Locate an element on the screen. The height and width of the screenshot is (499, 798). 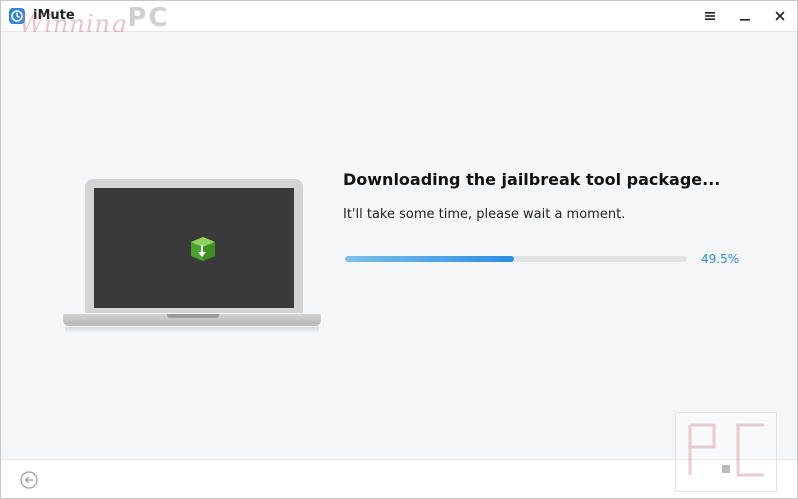
laptop-shadow is located at coordinates (192, 330).